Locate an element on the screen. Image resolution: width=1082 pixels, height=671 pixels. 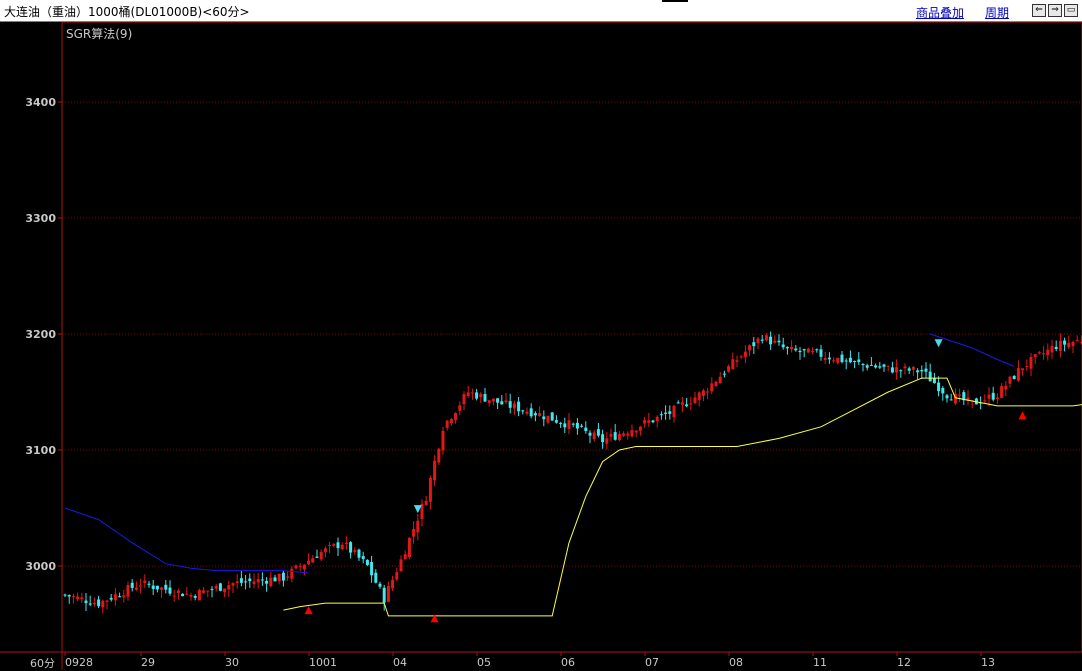
y-tick-label-3100: 3100 is located at coordinates (40, 450).